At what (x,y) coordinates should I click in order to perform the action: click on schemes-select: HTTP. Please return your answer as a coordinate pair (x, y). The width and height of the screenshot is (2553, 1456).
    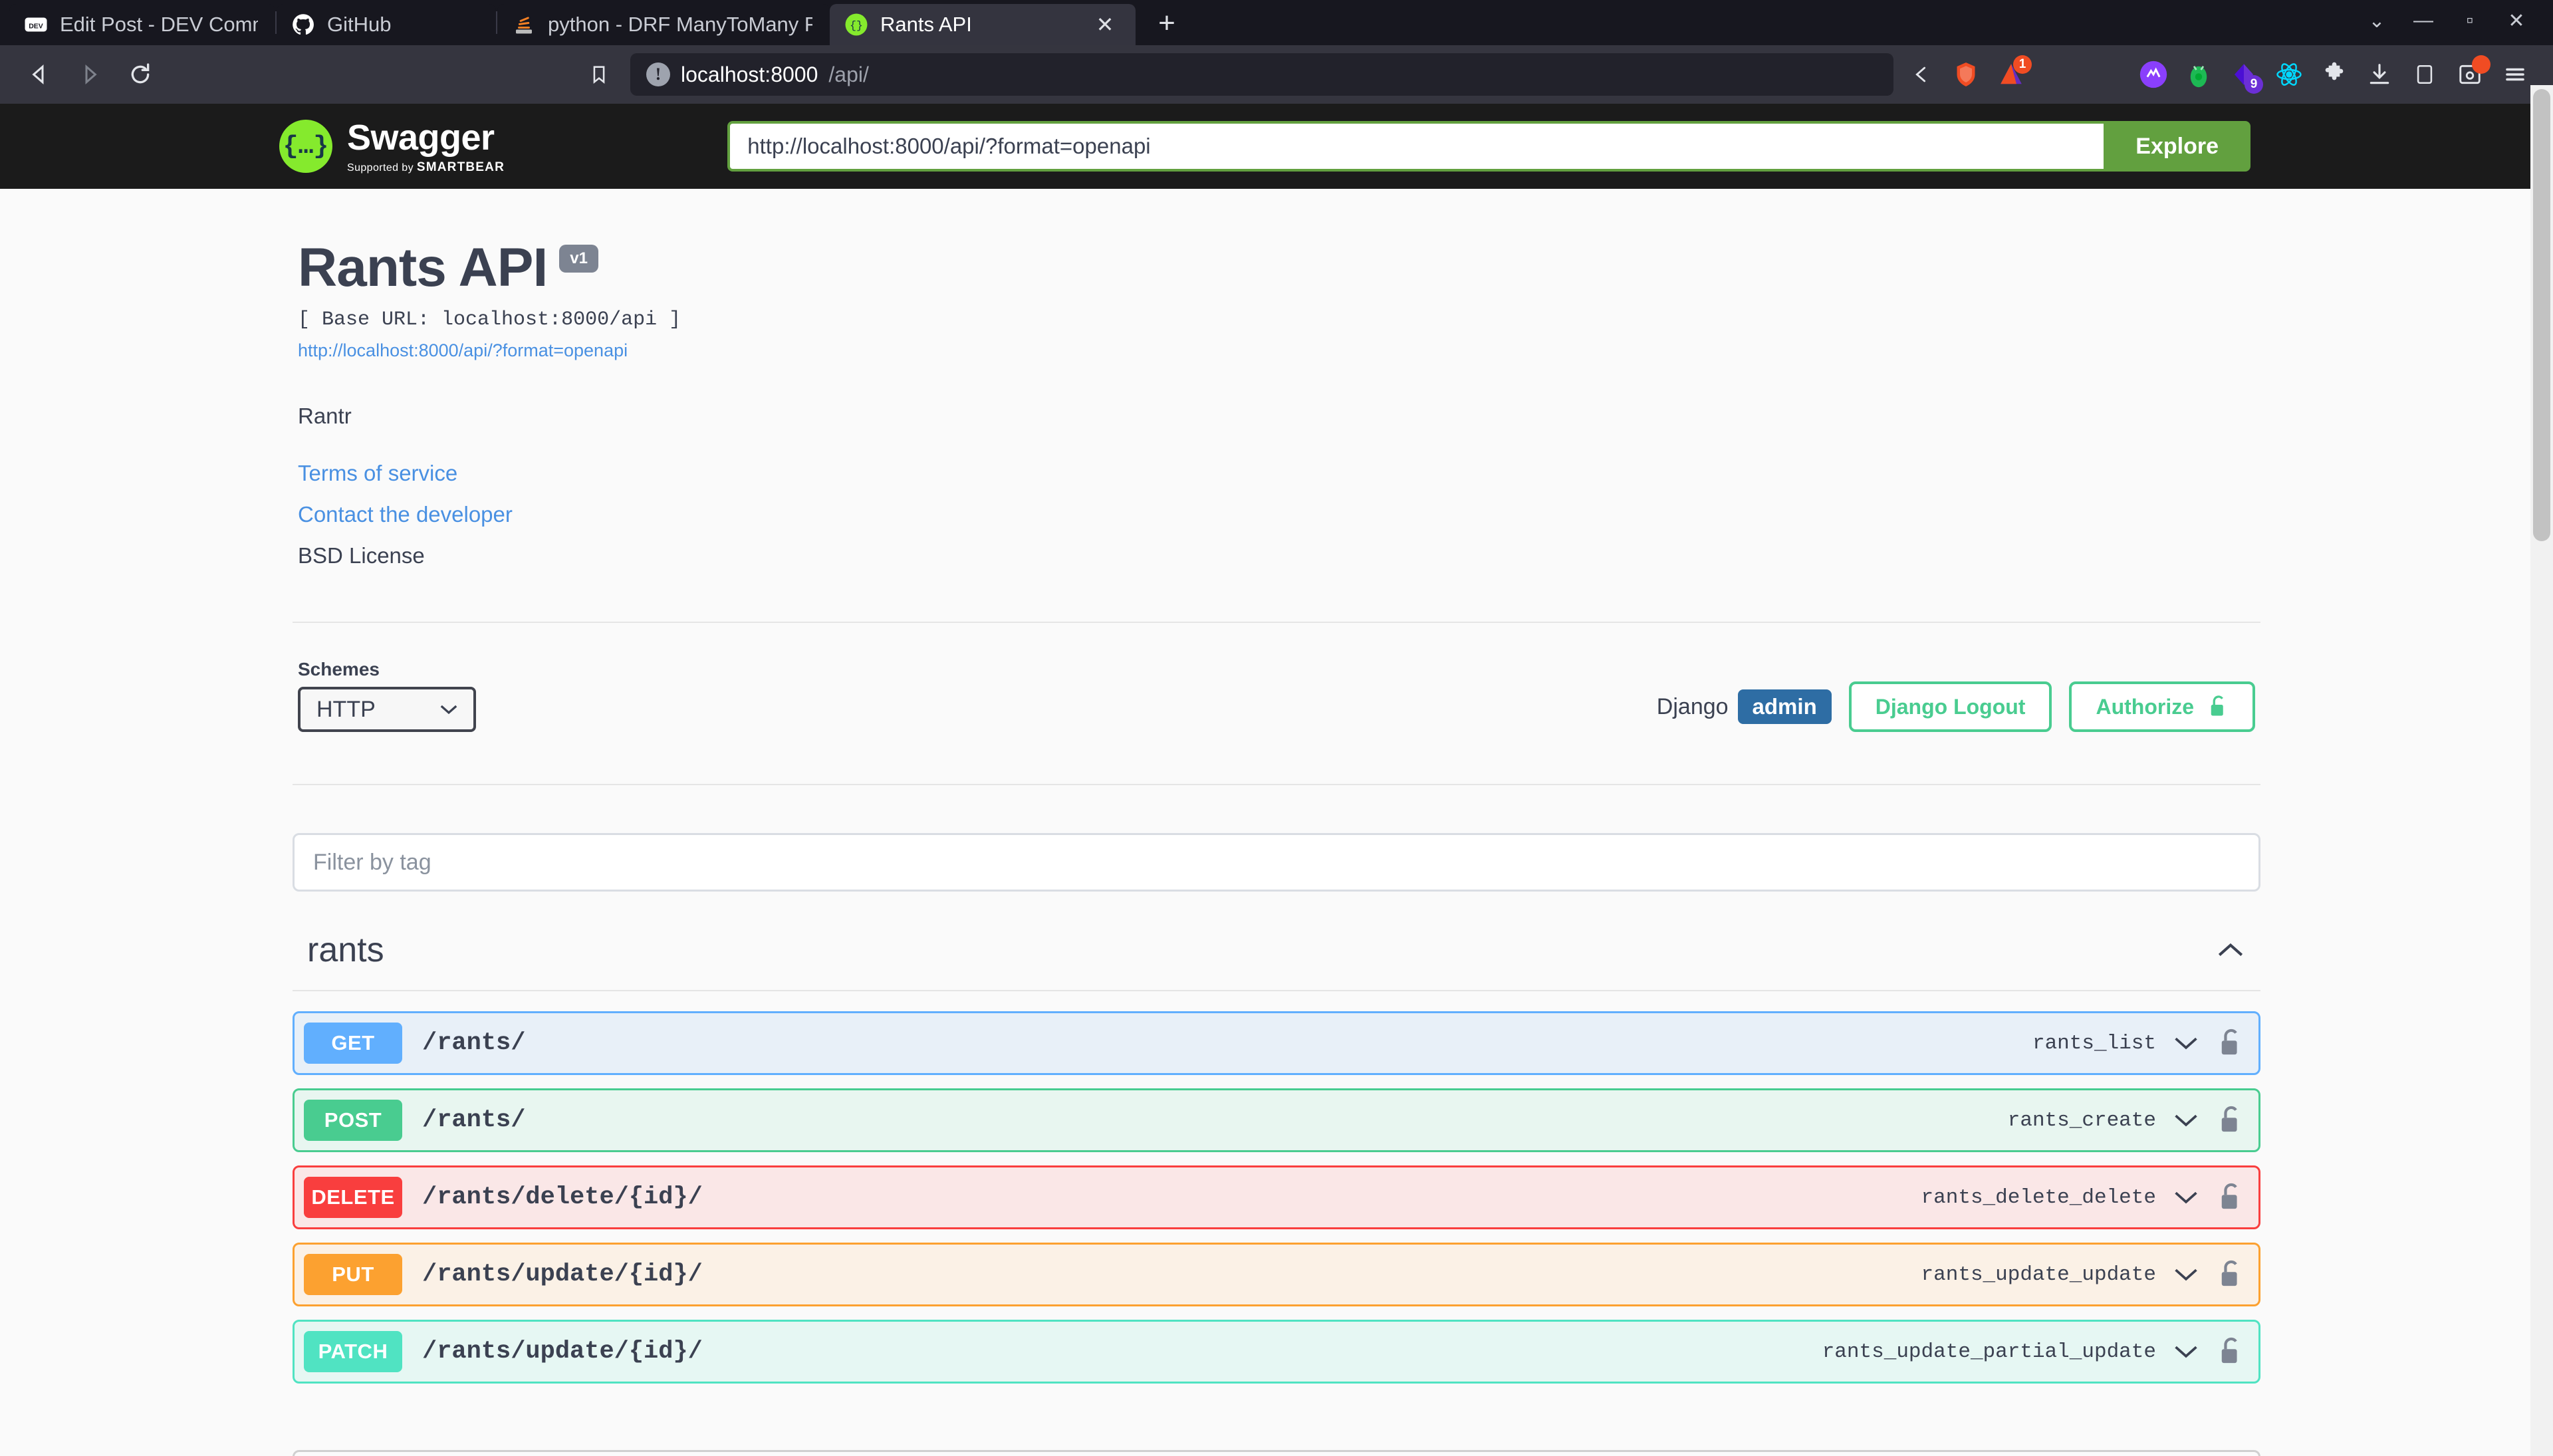
    Looking at the image, I should click on (387, 709).